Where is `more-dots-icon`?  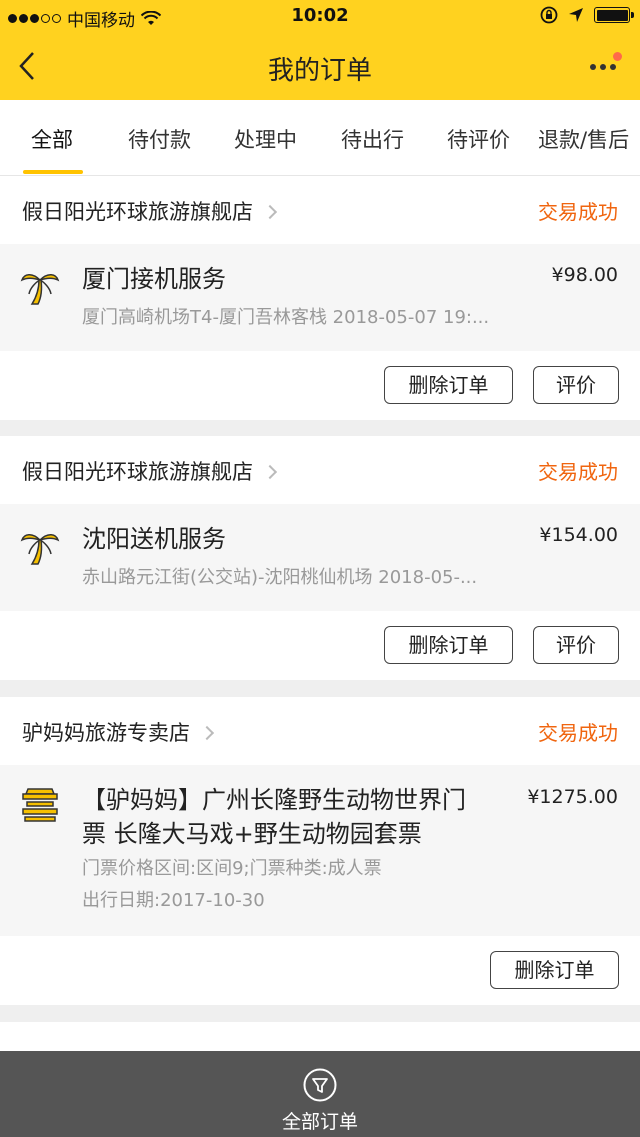 more-dots-icon is located at coordinates (603, 67).